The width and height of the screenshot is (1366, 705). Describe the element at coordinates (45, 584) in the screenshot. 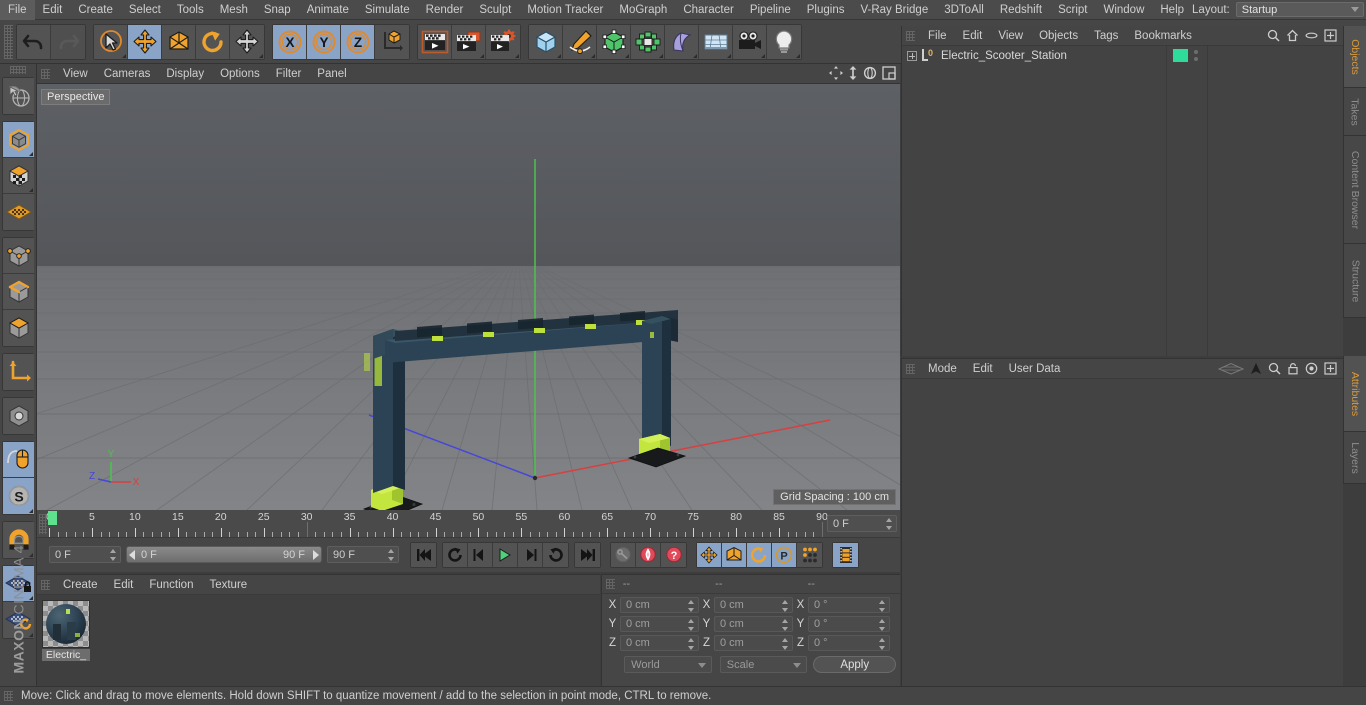

I see `material-grip` at that location.